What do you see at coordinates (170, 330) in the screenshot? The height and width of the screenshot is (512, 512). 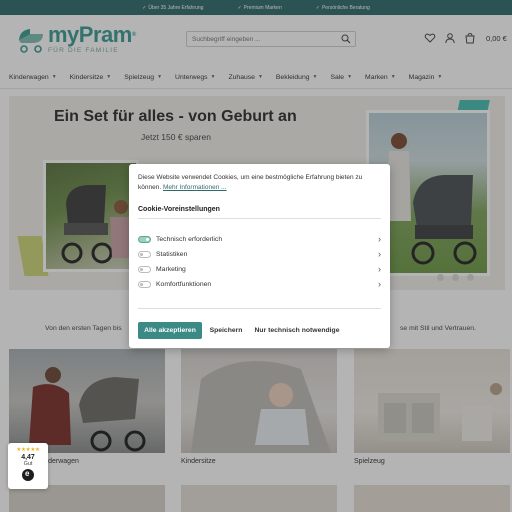 I see `accept-all-button: Alle akzeptieren` at bounding box center [170, 330].